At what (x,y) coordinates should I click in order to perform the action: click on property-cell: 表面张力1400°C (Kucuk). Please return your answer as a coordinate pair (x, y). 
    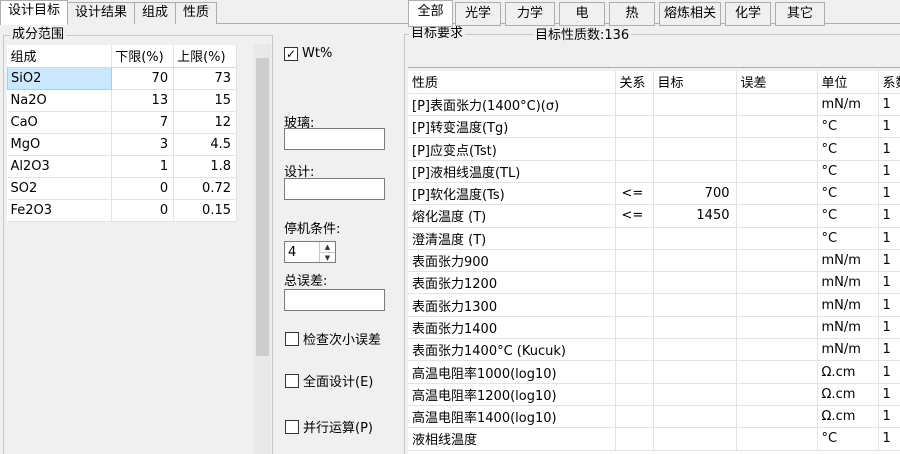
    Looking at the image, I should click on (512, 350).